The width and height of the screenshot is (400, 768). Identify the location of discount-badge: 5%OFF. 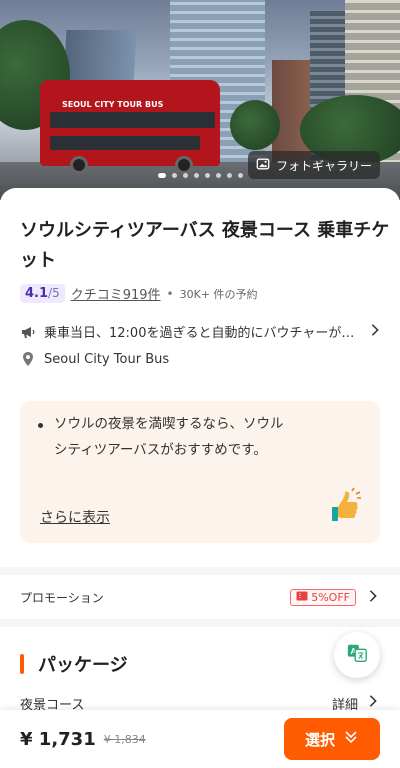
(323, 597).